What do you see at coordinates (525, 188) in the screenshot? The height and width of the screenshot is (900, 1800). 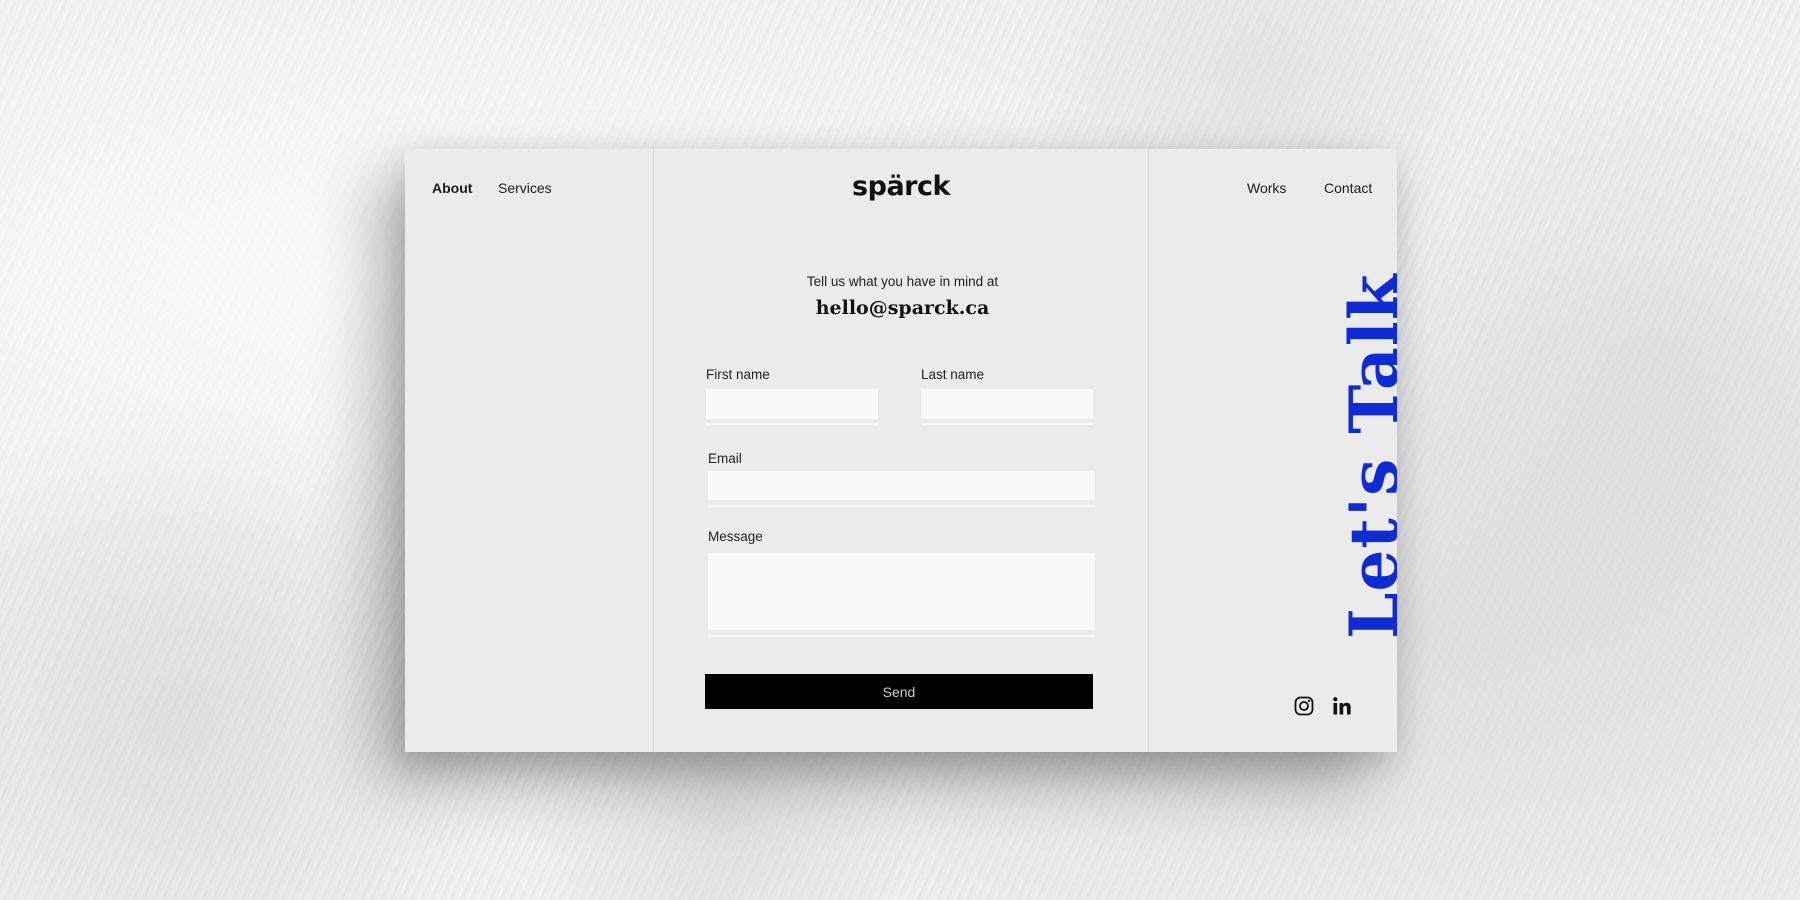 I see `nav-link-services: Services` at bounding box center [525, 188].